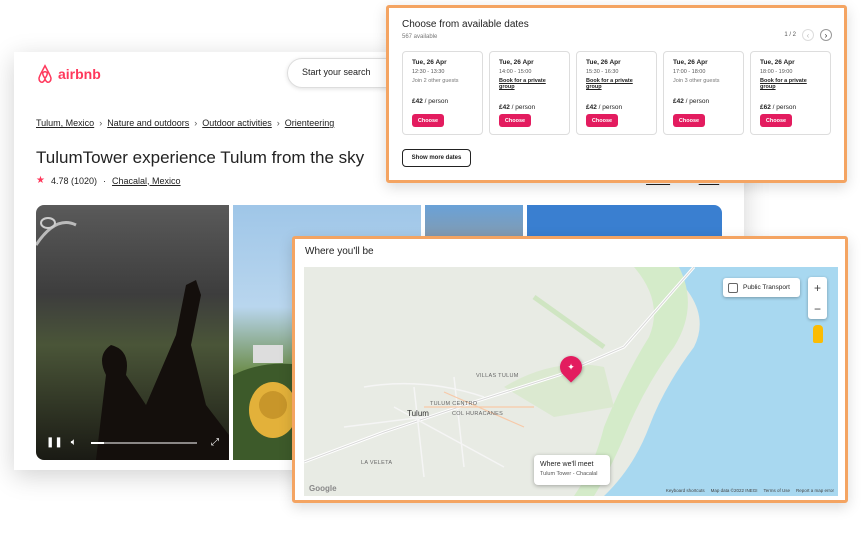 The width and height of the screenshot is (863, 551). Describe the element at coordinates (40, 180) in the screenshot. I see `star-icon: ★` at that location.